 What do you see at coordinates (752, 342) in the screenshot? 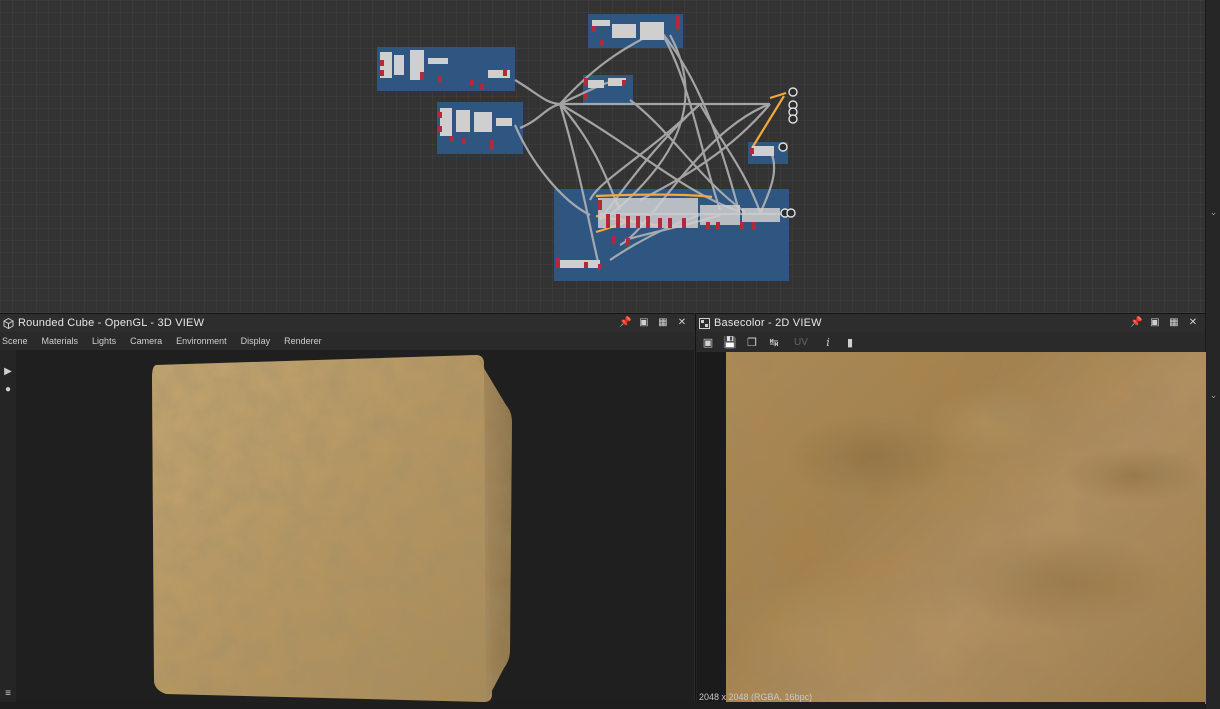
I see `copy-icon: ❐` at bounding box center [752, 342].